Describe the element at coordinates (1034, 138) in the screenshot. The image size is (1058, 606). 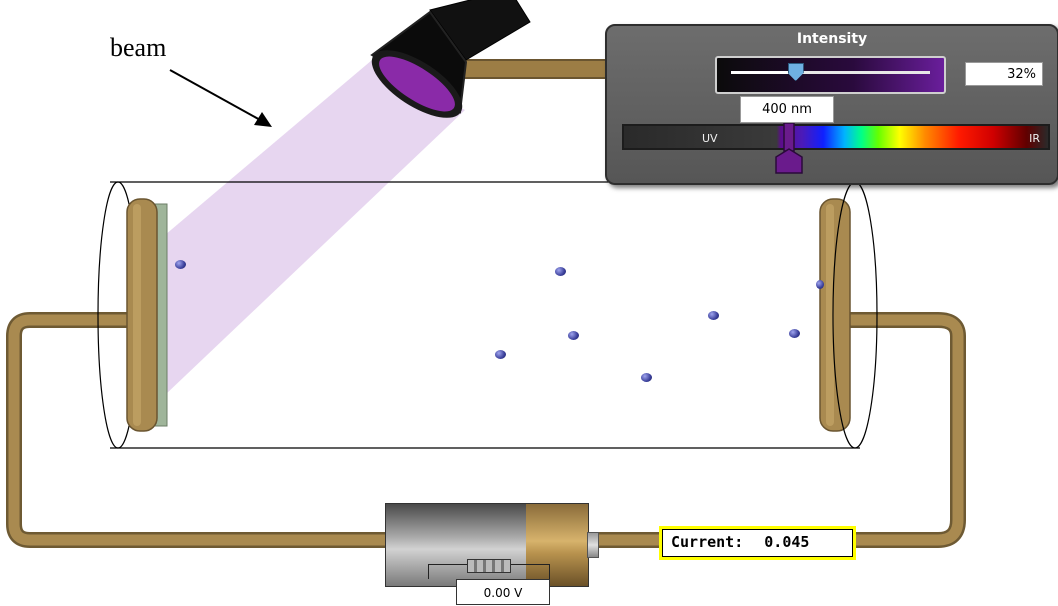
I see `spectrum-ir-label: IR` at that location.